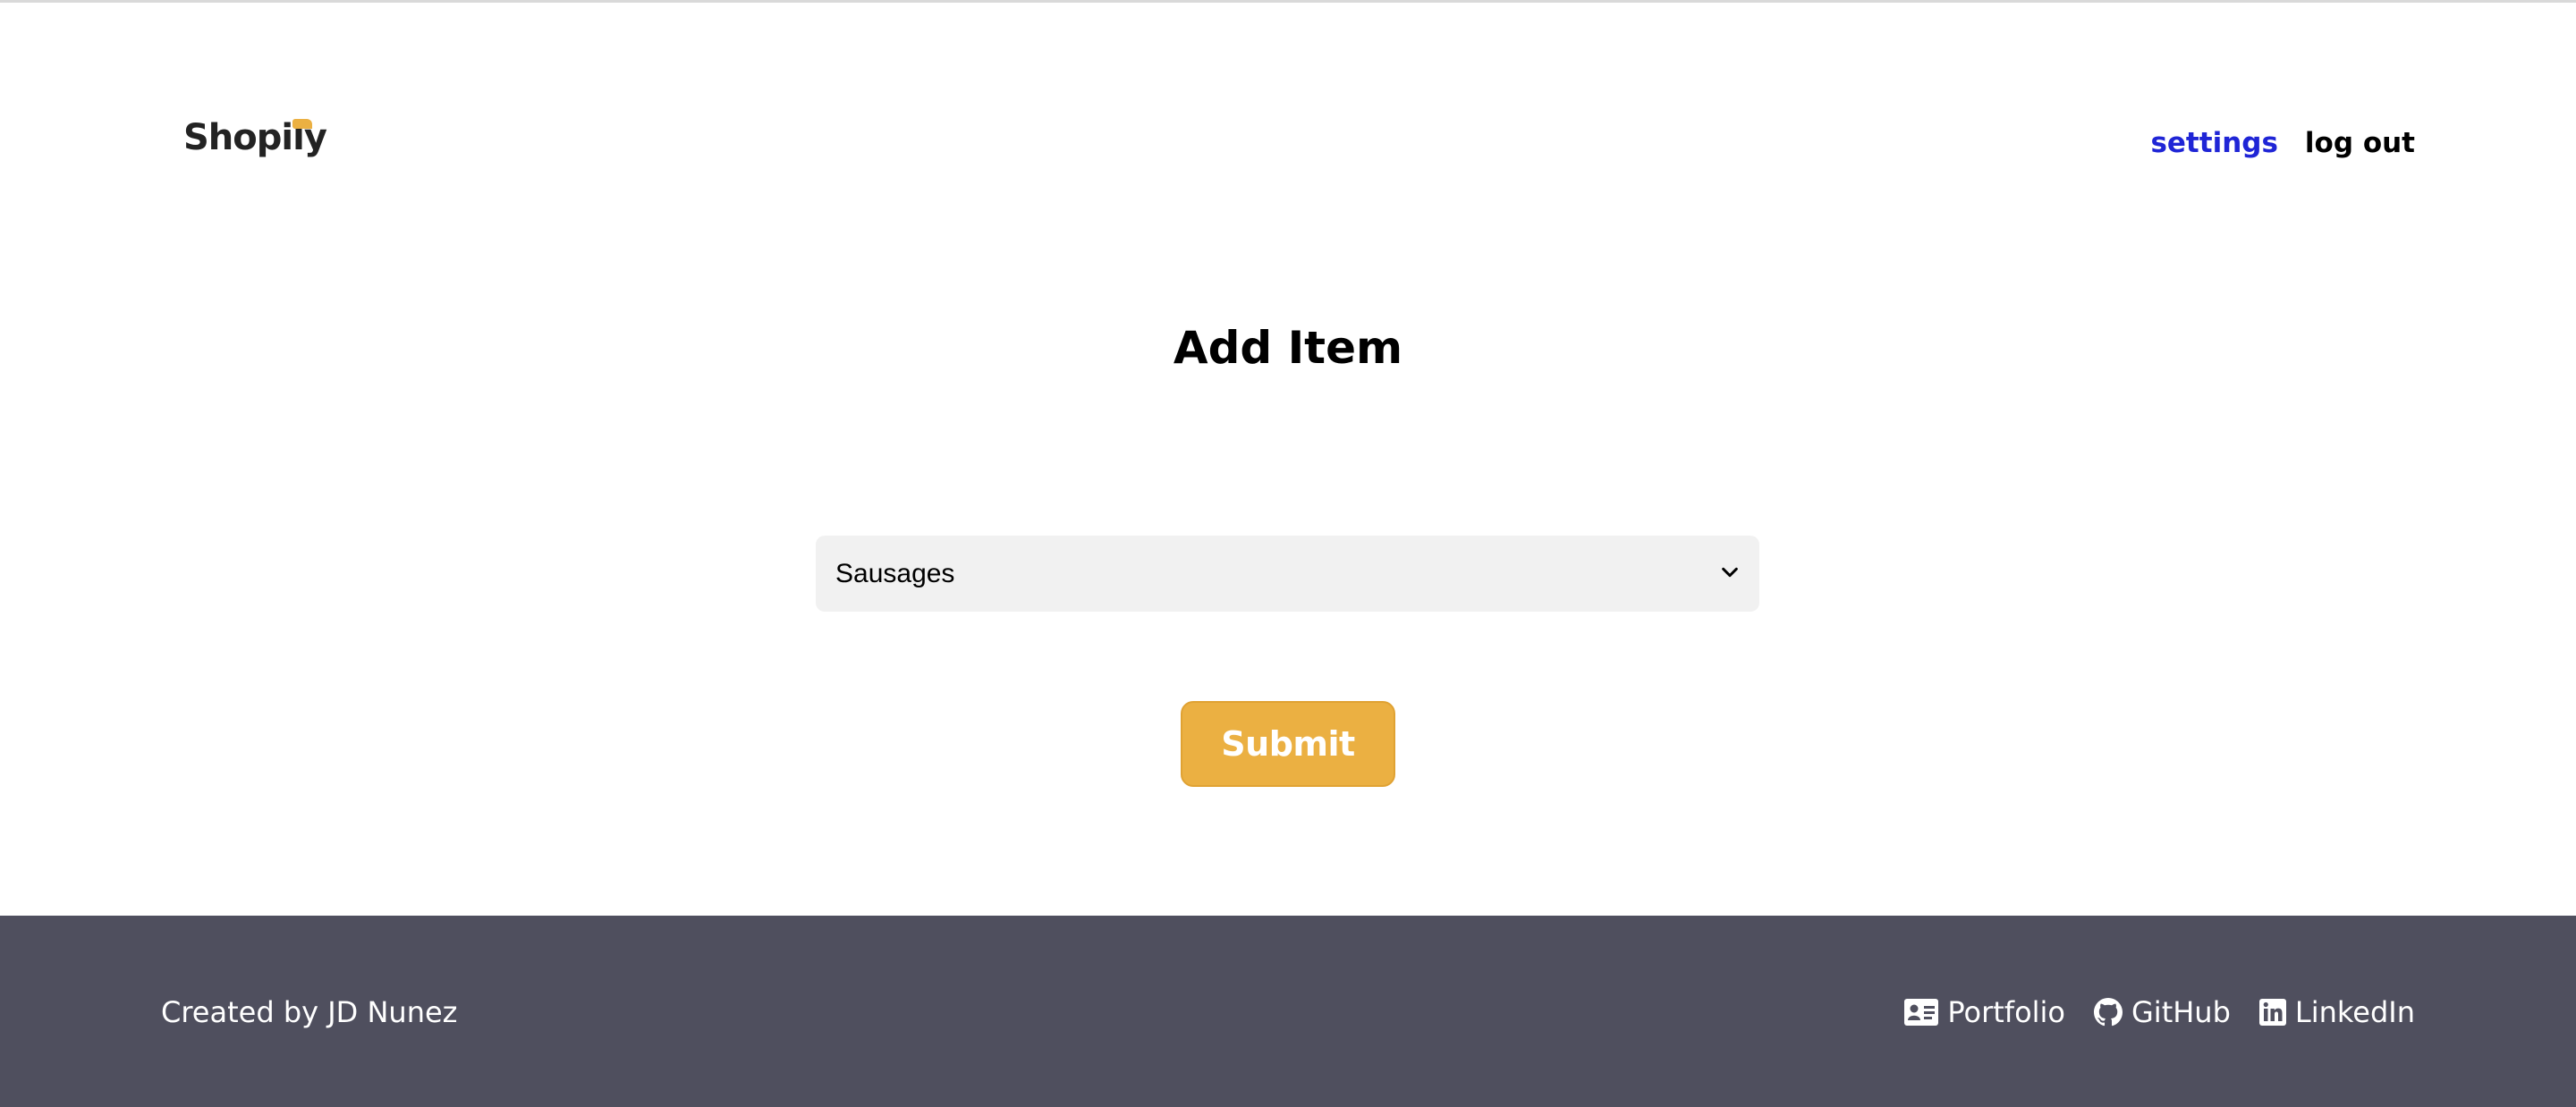 This screenshot has height=1107, width=2576. I want to click on logo-flag-icon, so click(302, 124).